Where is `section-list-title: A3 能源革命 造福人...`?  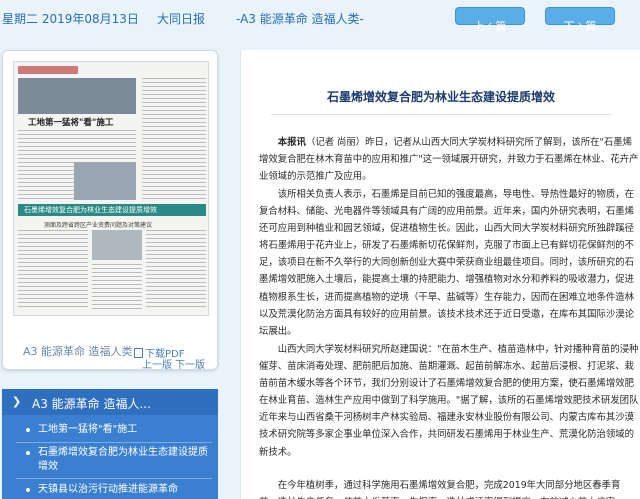 section-list-title: A3 能源革命 造福人... is located at coordinates (91, 404).